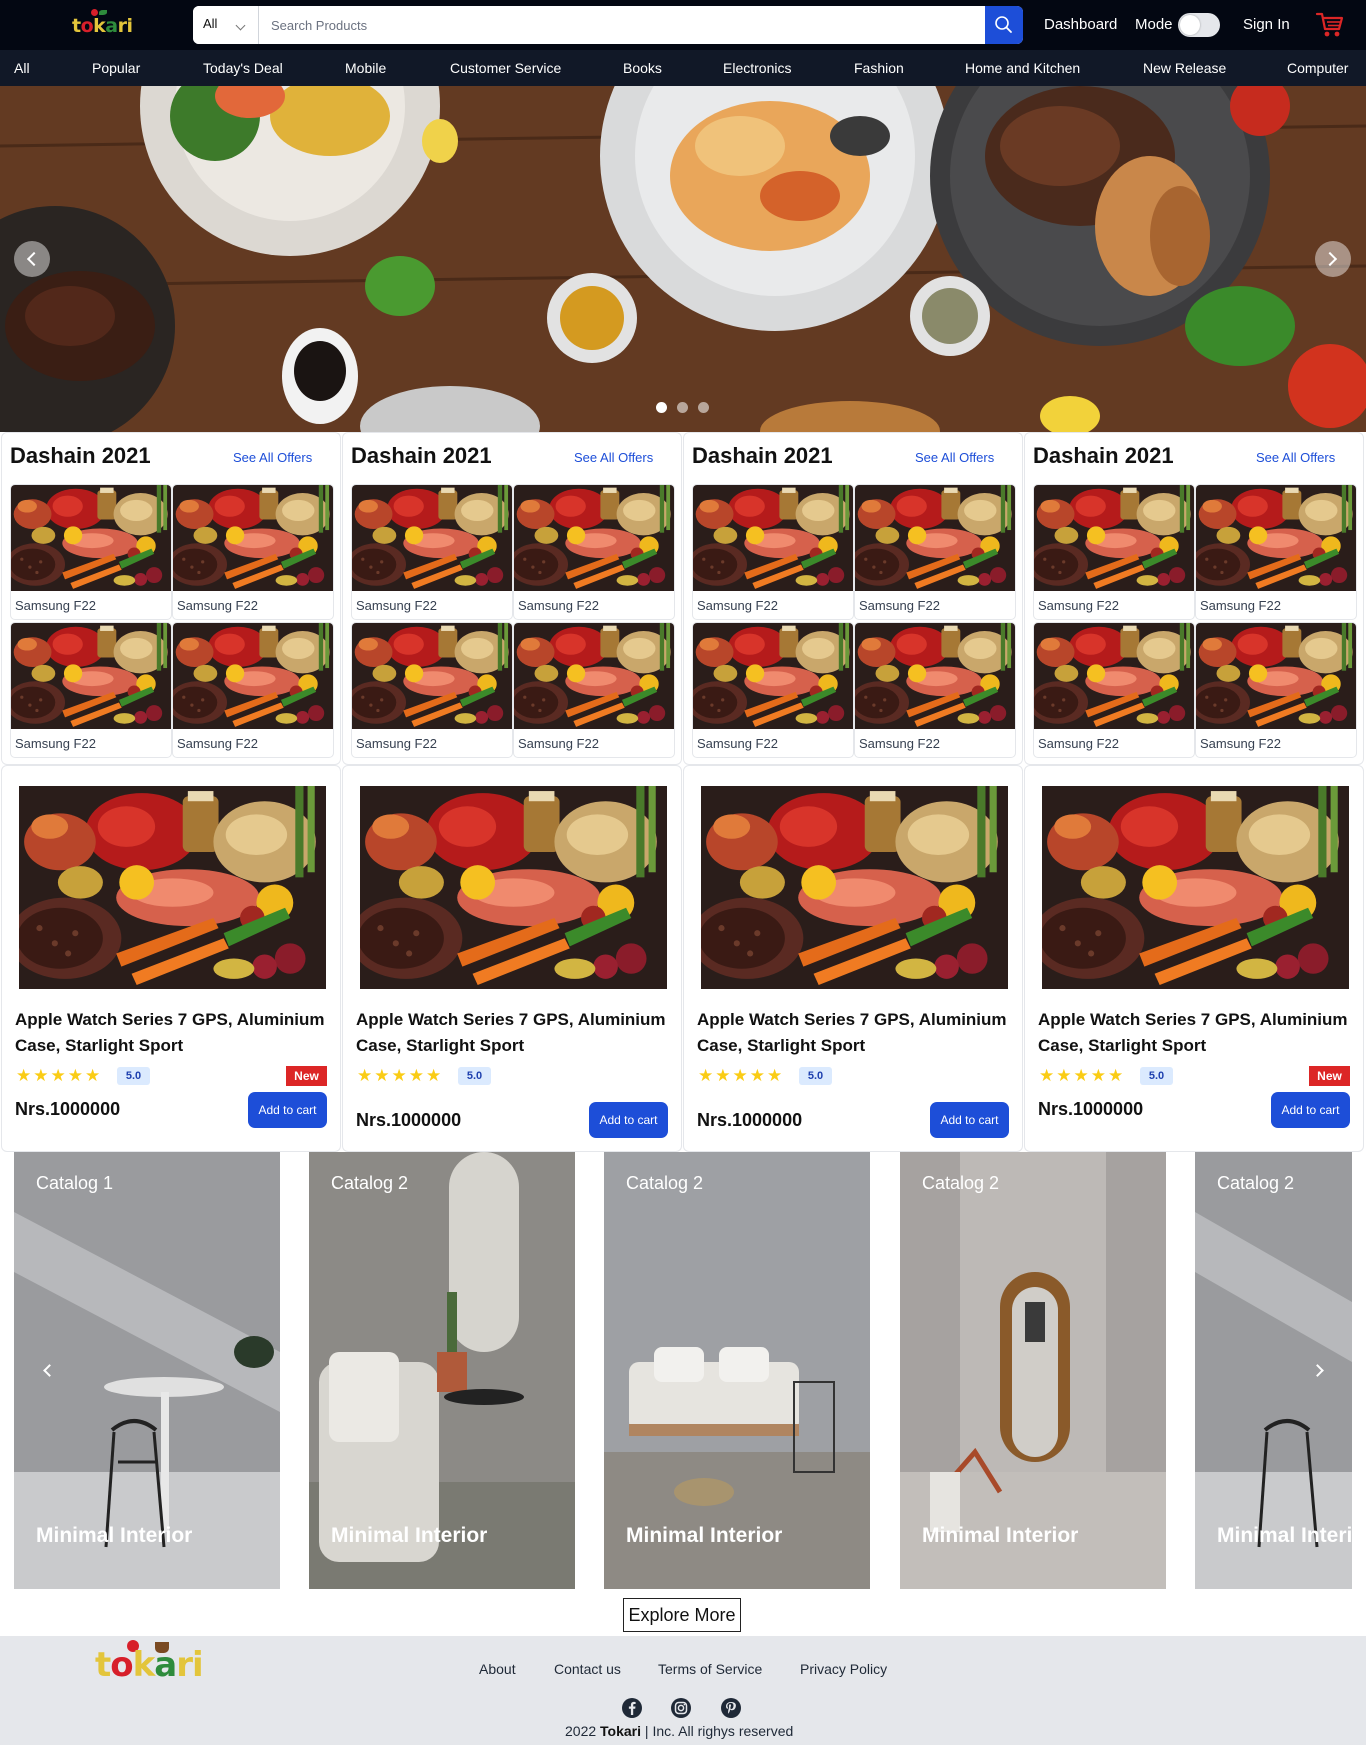 Image resolution: width=1366 pixels, height=1745 pixels. I want to click on nav-item-todays-deal: Today's Deal, so click(243, 68).